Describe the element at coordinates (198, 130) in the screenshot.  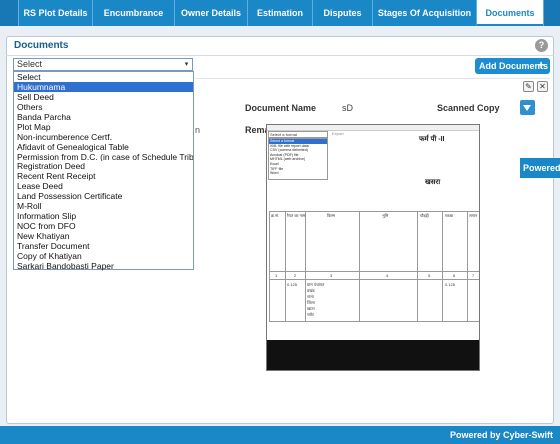
I see `record-field-fragment: n` at that location.